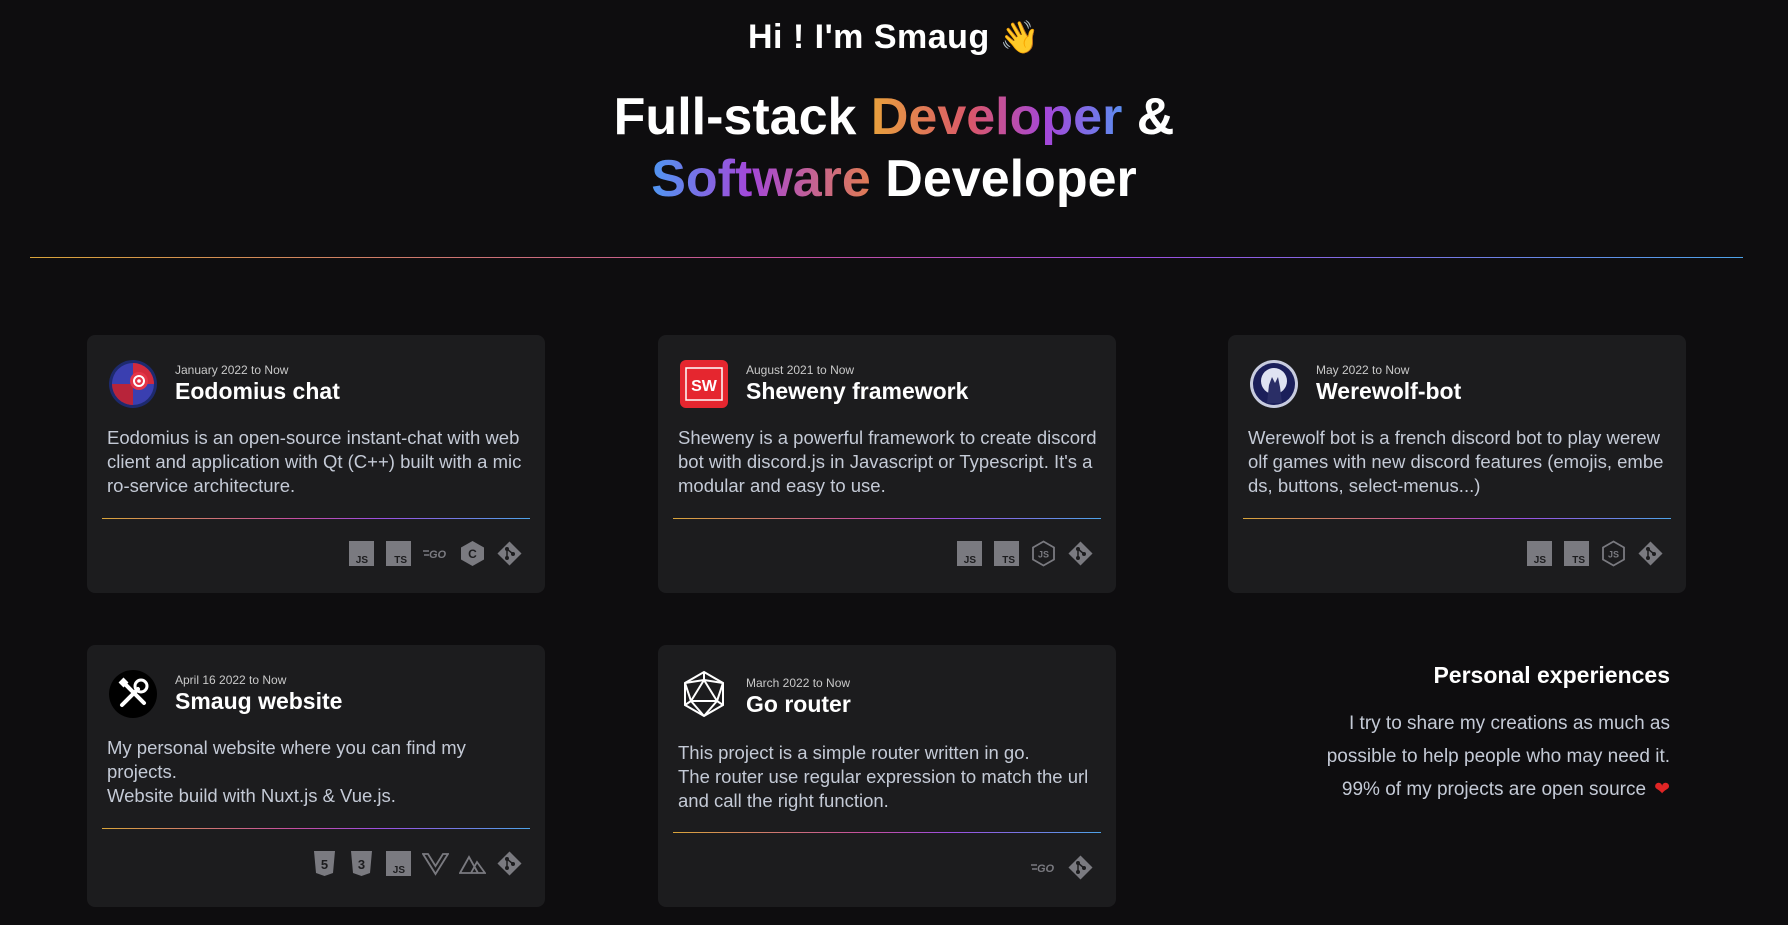 The height and width of the screenshot is (925, 1788). I want to click on project-name: Smaug website, so click(258, 701).